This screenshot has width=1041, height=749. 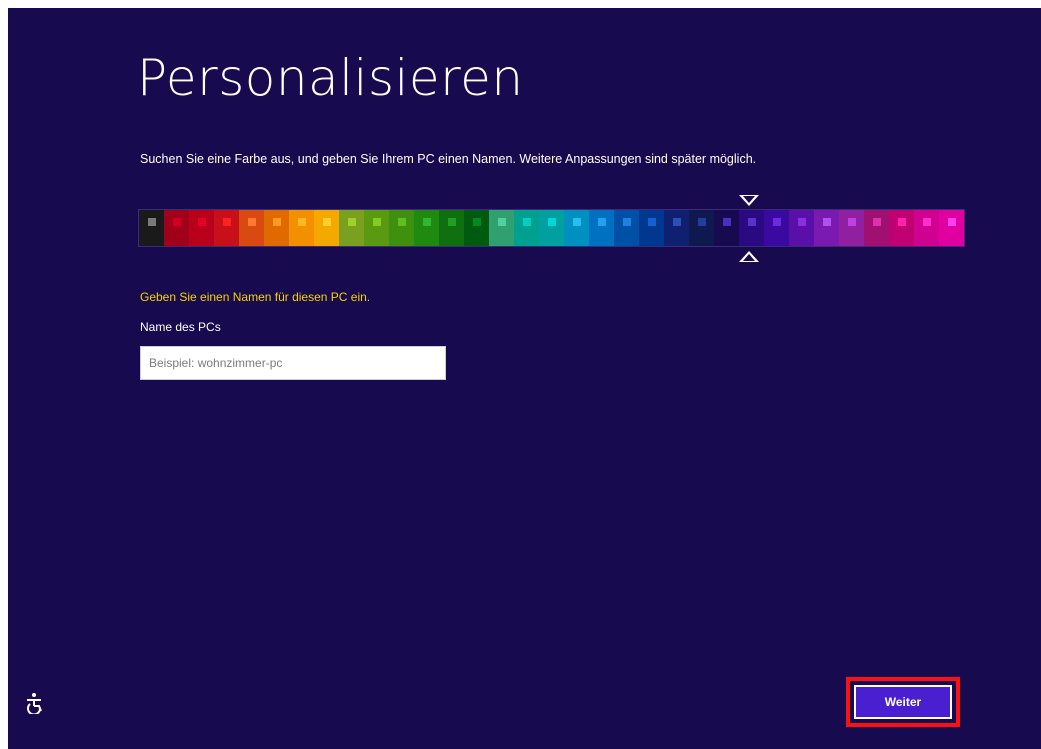 I want to click on color-slider, so click(x=551, y=228).